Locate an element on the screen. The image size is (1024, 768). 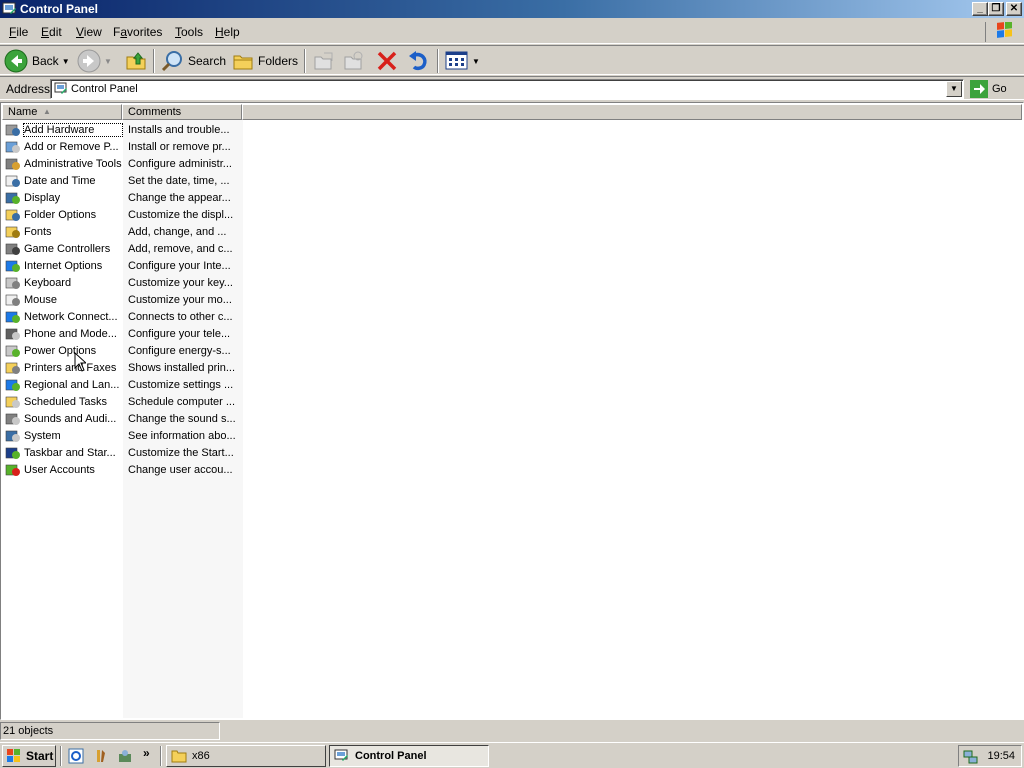
delete-x-icon is located at coordinates (387, 61).